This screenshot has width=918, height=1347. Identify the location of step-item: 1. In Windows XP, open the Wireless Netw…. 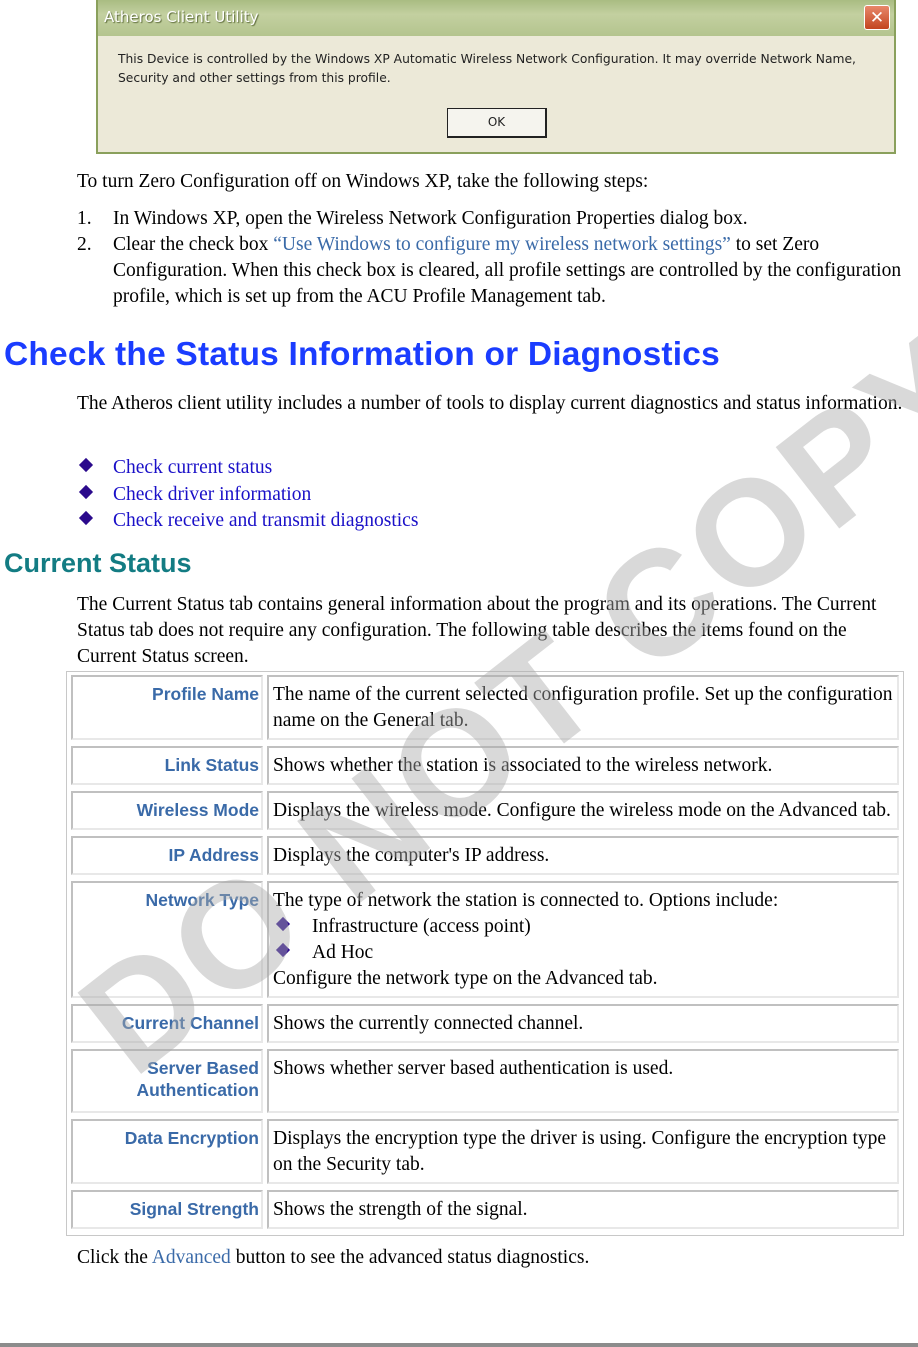
(497, 219).